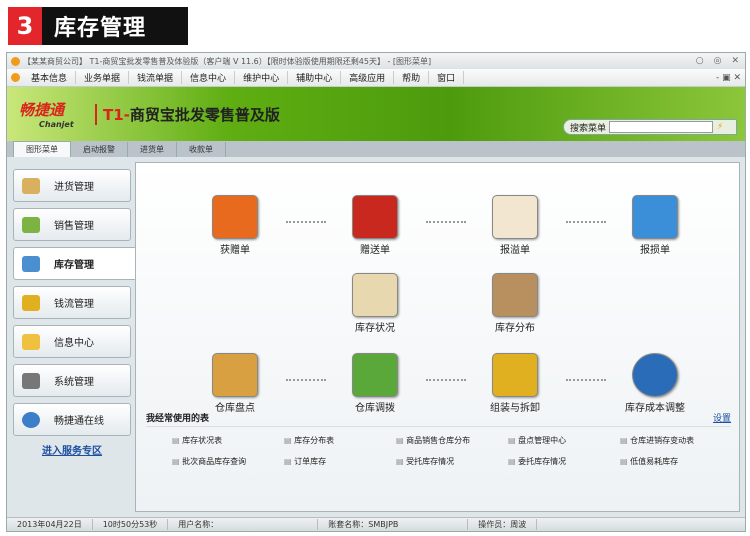 The width and height of the screenshot is (750, 536). I want to click on tab-alerts: 启动报警, so click(99, 149).